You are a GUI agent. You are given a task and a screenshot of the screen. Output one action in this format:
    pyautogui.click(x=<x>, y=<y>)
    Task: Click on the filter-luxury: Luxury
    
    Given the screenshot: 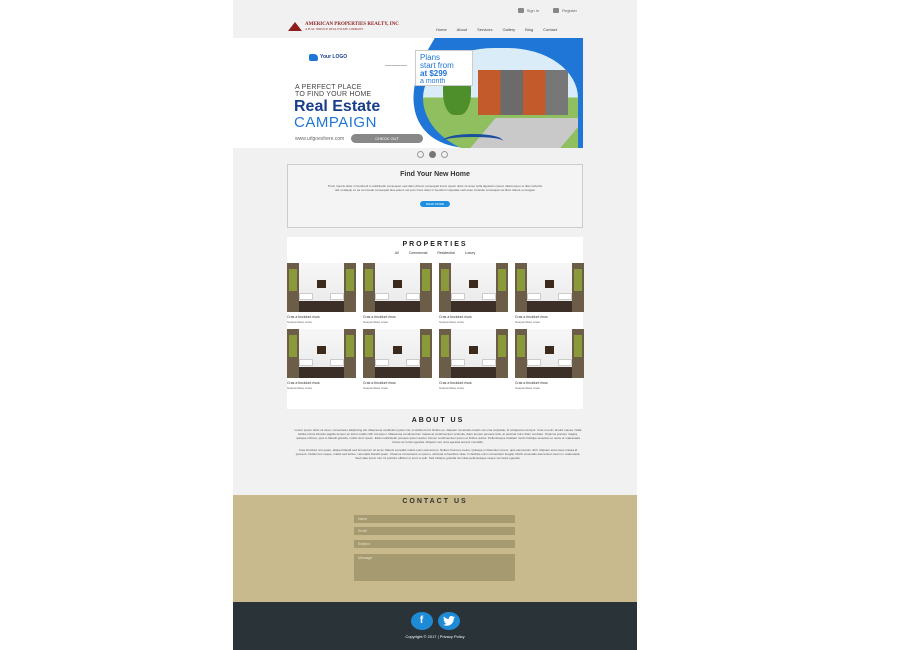 What is the action you would take?
    pyautogui.click(x=470, y=253)
    